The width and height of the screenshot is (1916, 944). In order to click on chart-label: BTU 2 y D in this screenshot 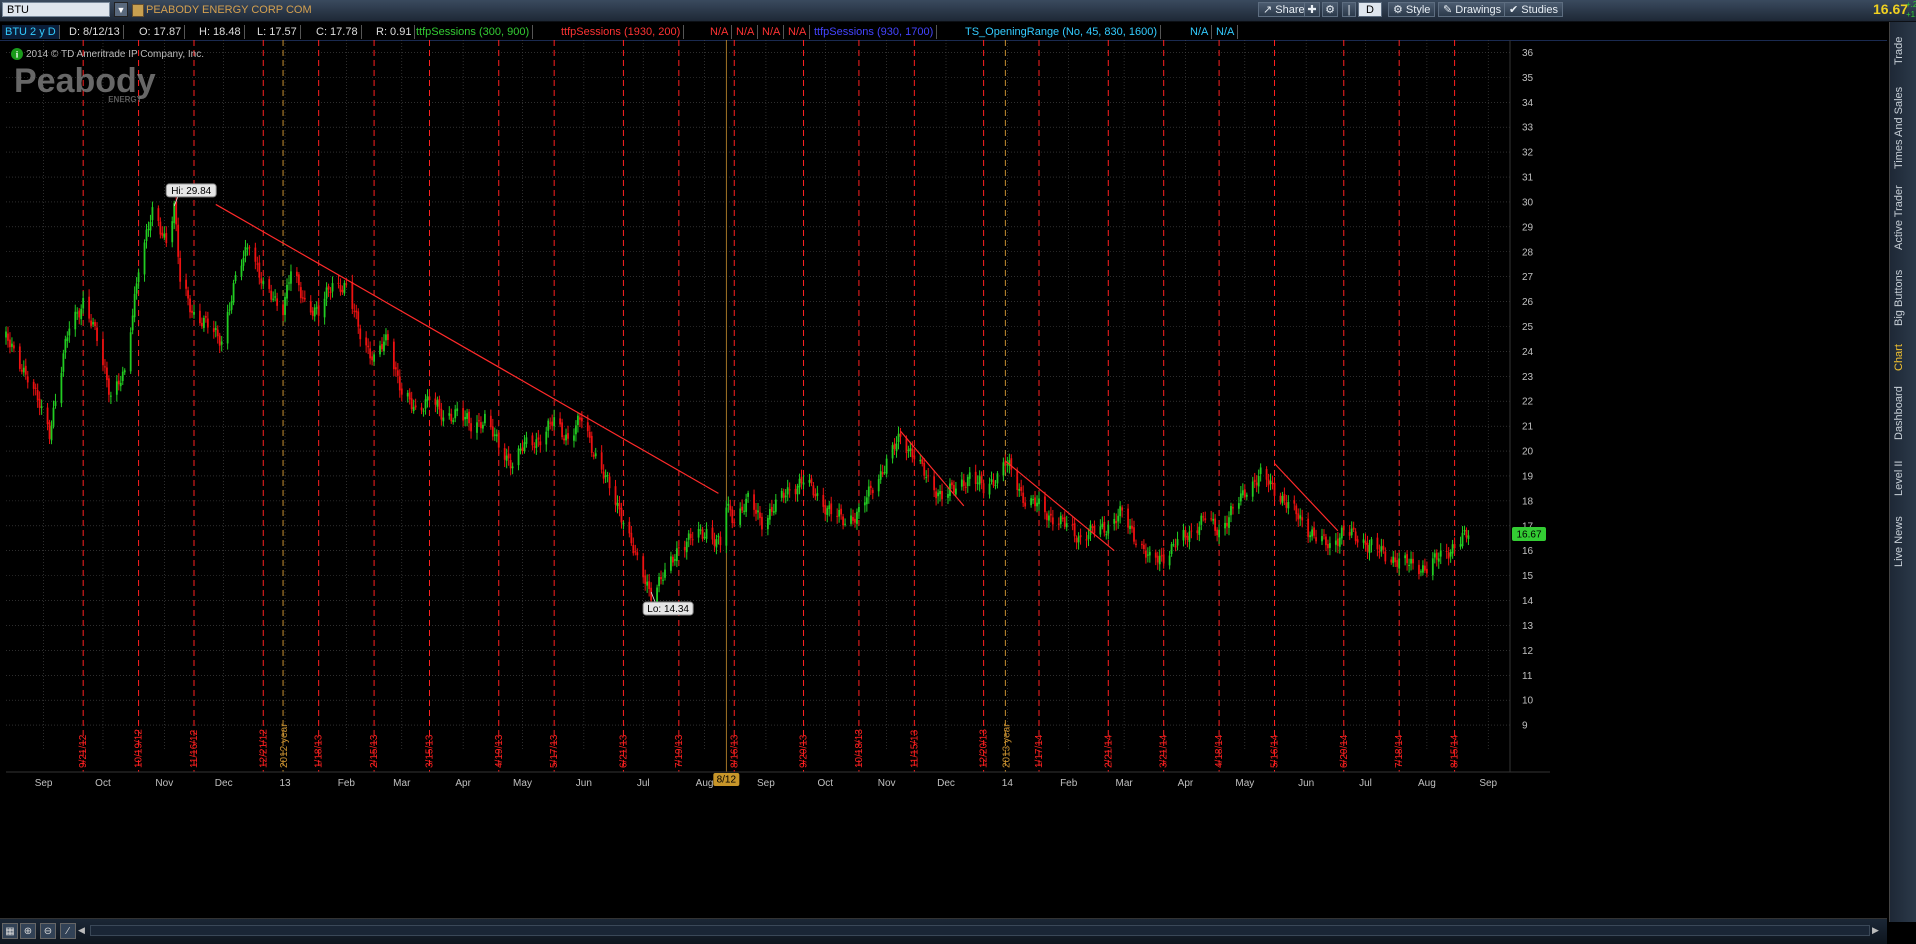, I will do `click(31, 32)`.